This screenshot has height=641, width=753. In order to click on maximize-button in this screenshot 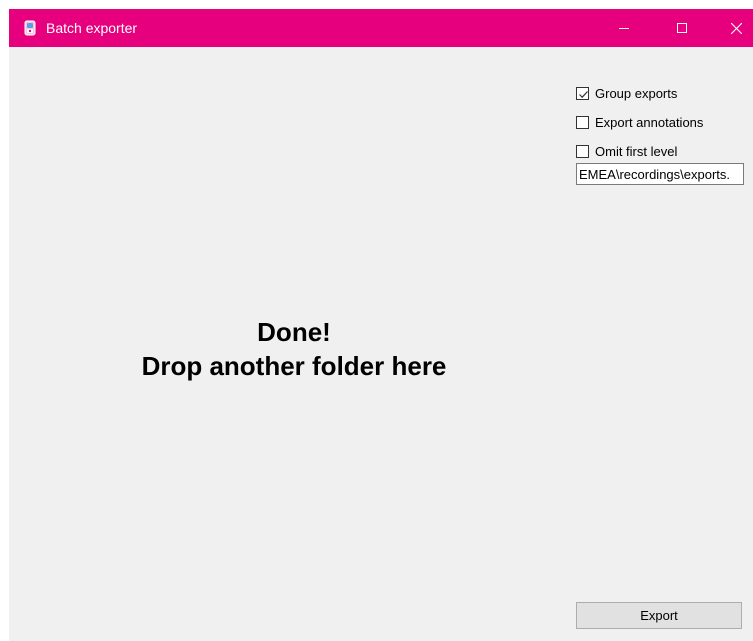, I will do `click(682, 28)`.